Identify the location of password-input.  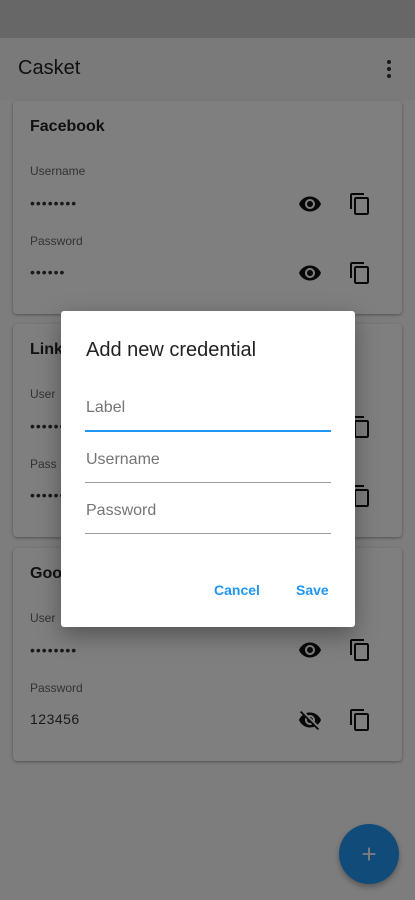
(208, 514).